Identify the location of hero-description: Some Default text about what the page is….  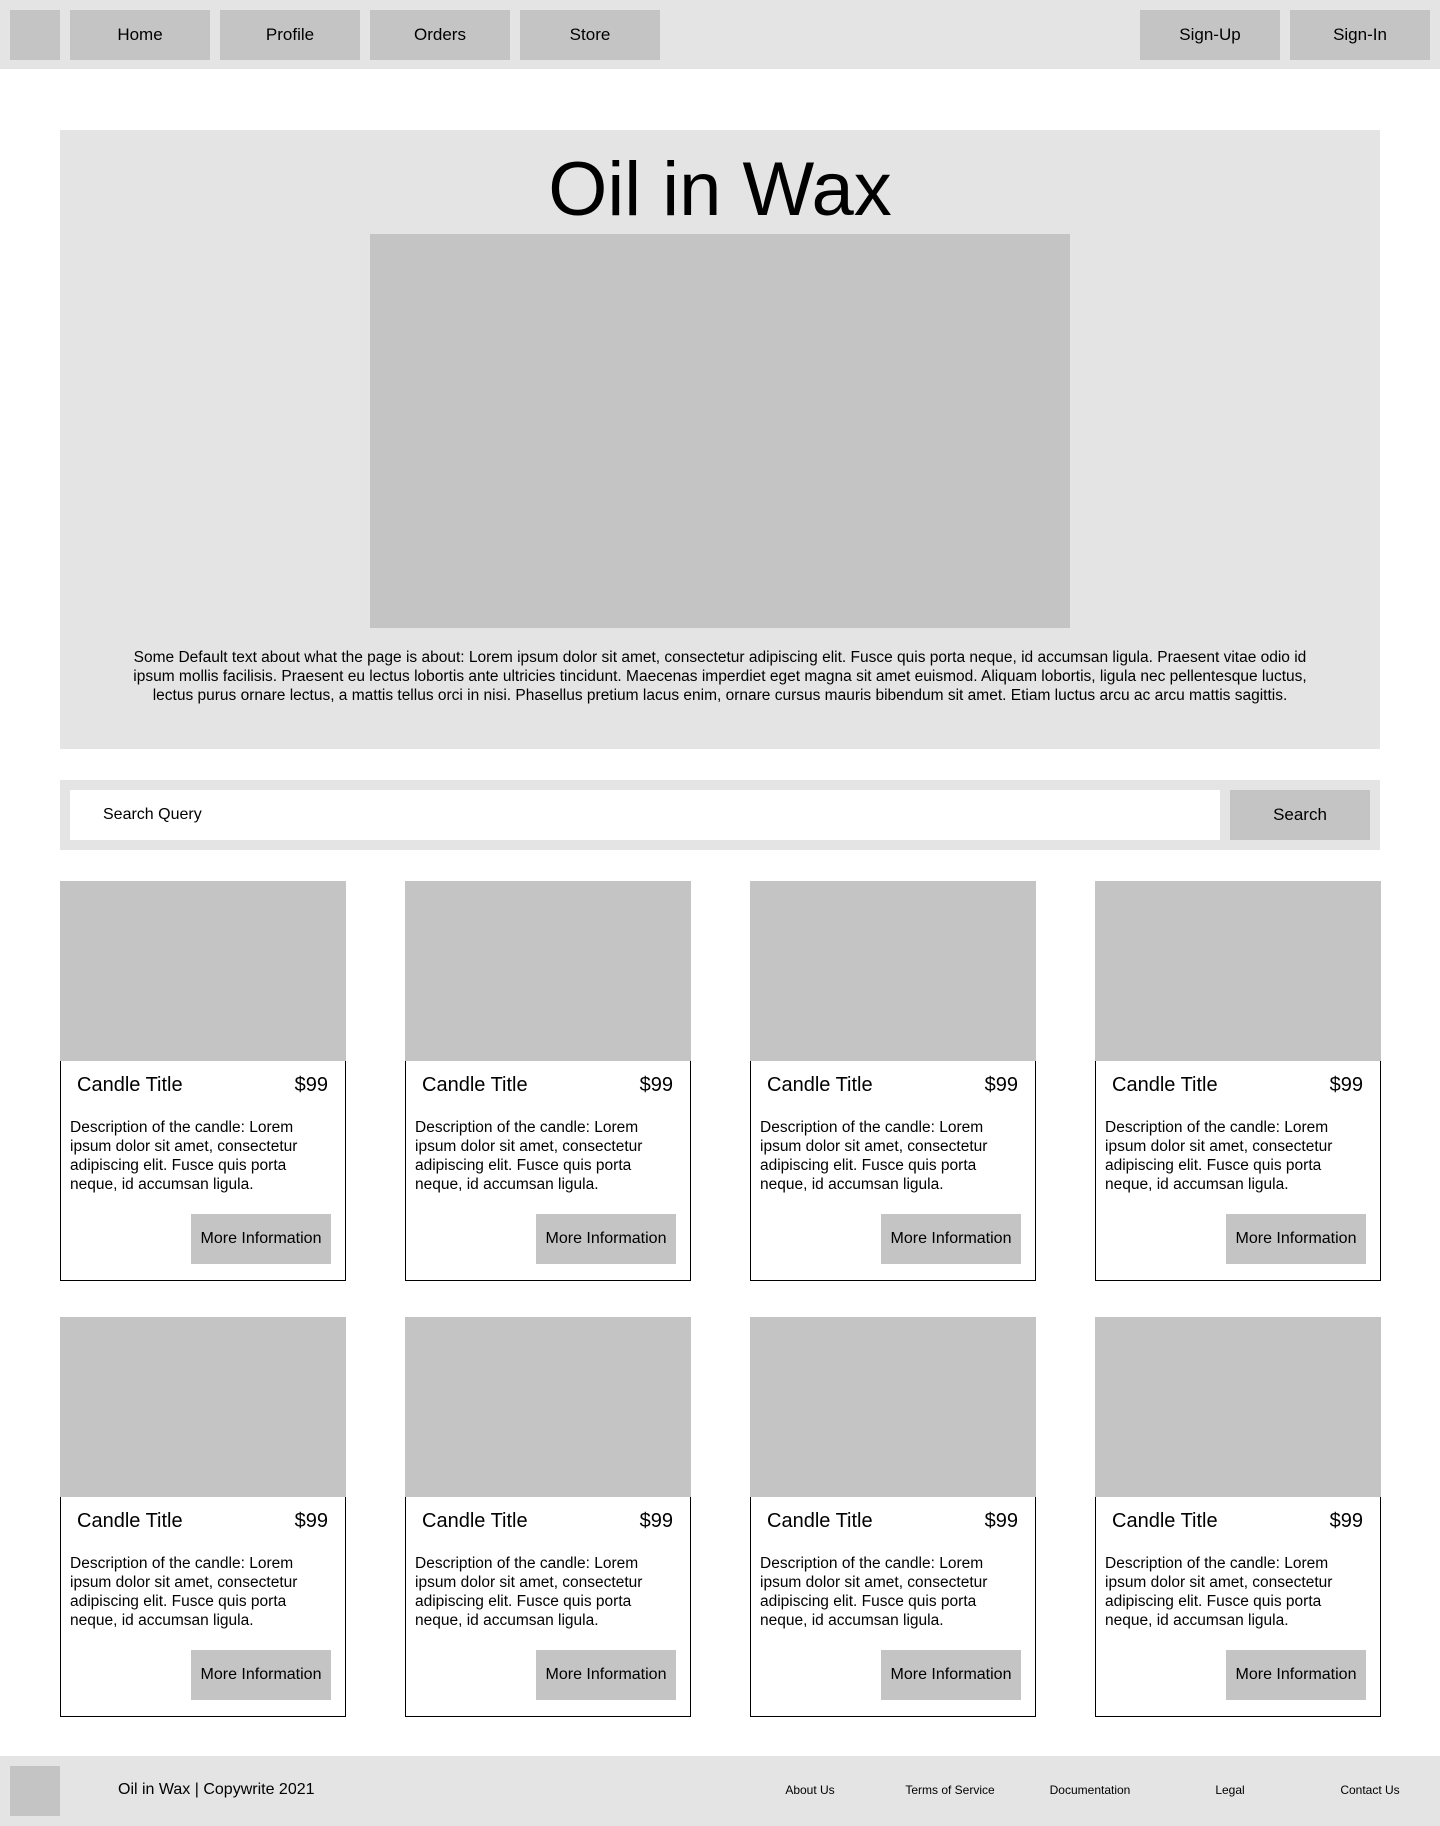
(720, 676).